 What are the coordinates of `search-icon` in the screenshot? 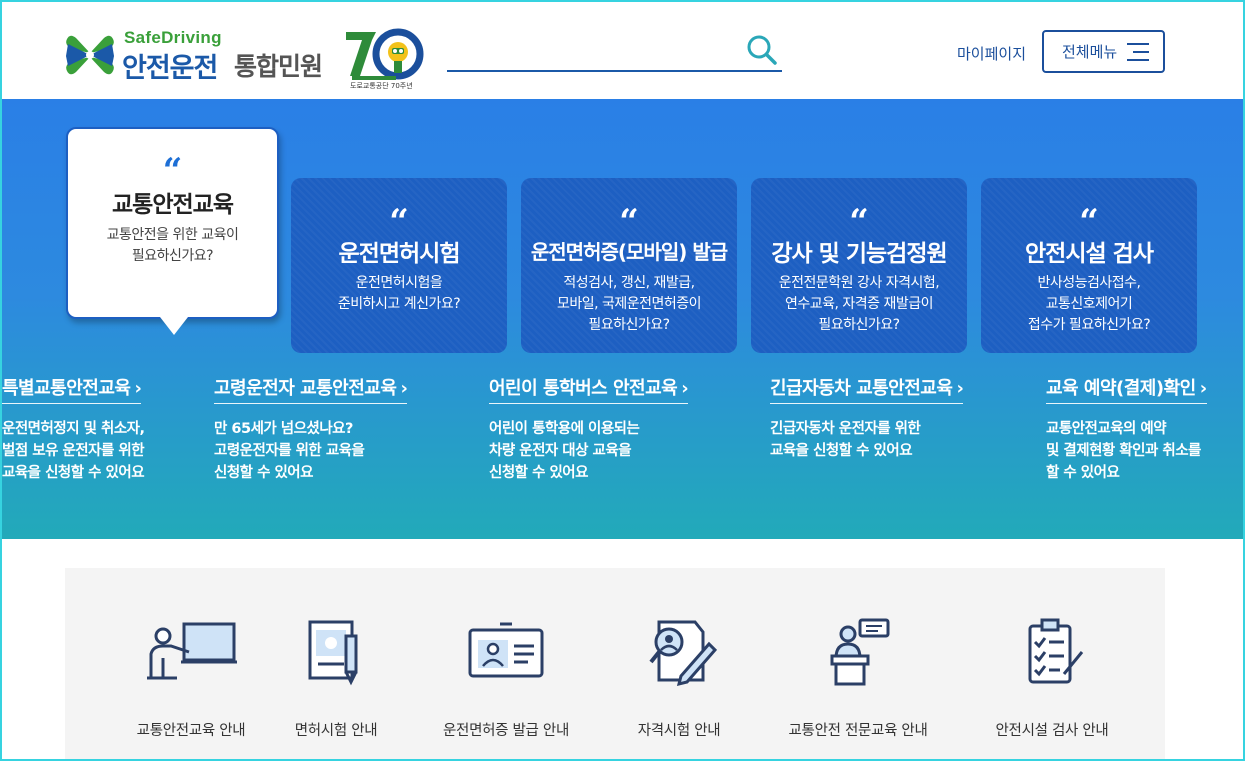 It's located at (762, 50).